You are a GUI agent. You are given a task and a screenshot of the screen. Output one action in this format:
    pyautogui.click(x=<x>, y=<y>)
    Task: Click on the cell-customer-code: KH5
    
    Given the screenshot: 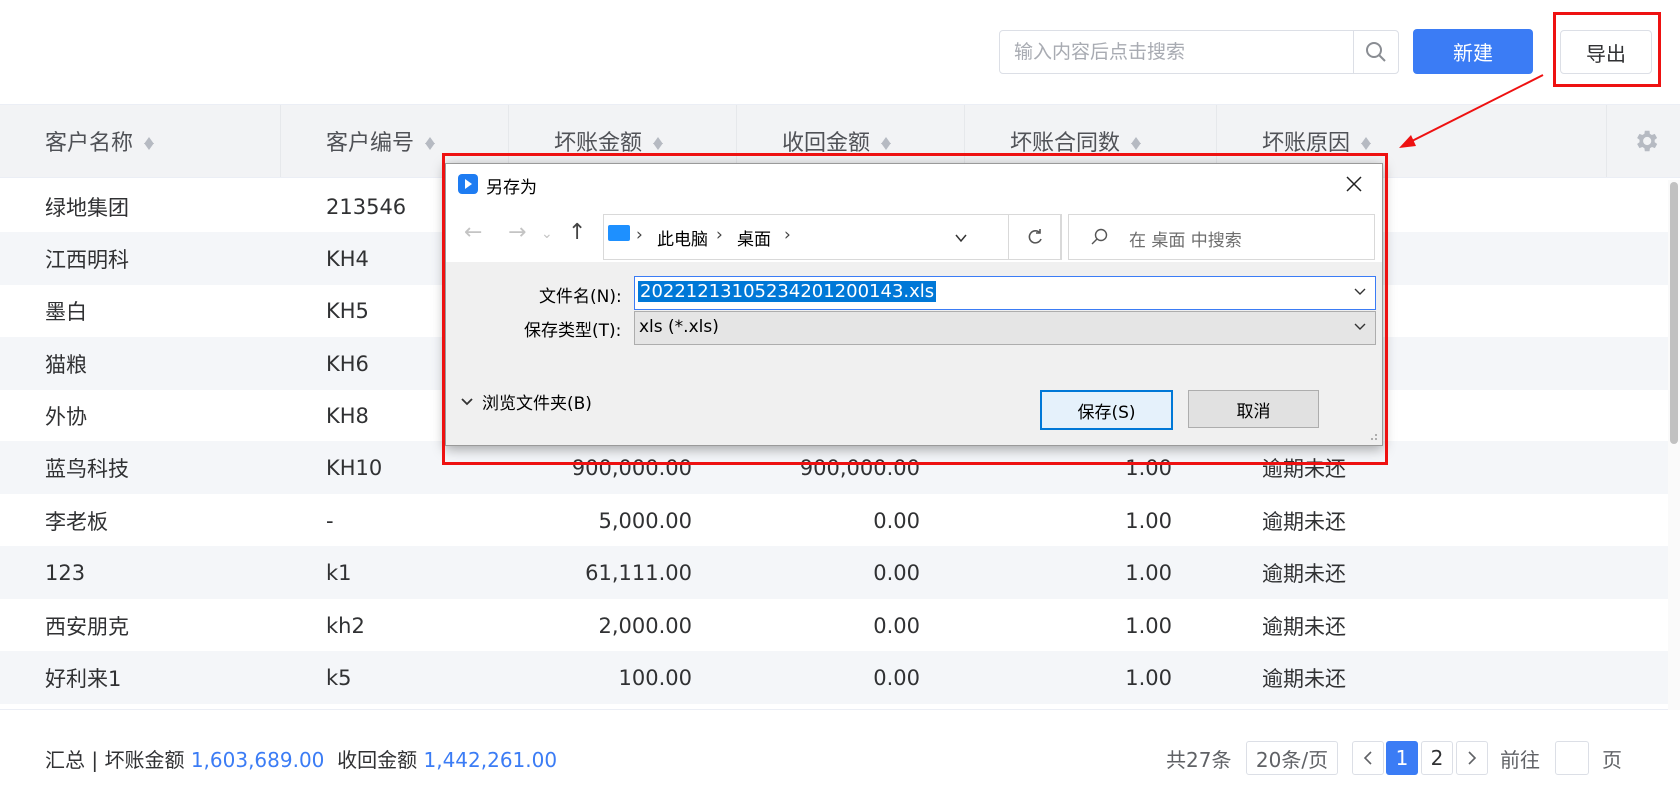 What is the action you would take?
    pyautogui.click(x=347, y=310)
    